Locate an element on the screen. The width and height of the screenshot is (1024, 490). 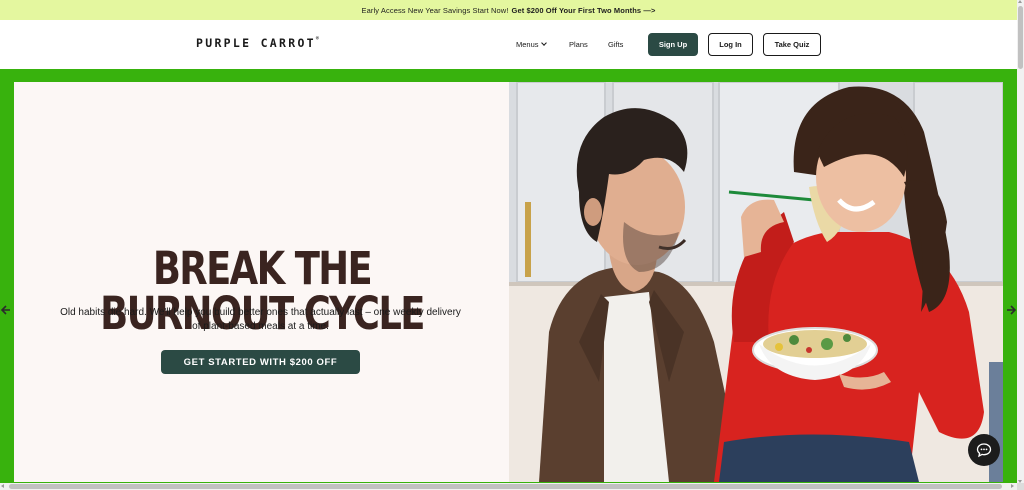
logo-text: PURPLE CARROT is located at coordinates (256, 43).